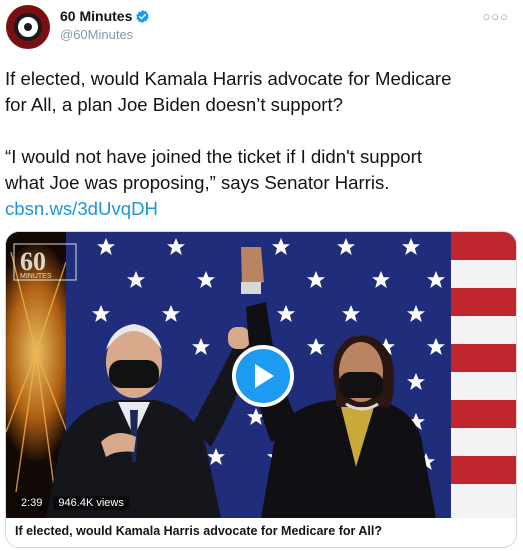 The height and width of the screenshot is (551, 523). Describe the element at coordinates (96, 16) in the screenshot. I see `account-name: 60 Minutes` at that location.